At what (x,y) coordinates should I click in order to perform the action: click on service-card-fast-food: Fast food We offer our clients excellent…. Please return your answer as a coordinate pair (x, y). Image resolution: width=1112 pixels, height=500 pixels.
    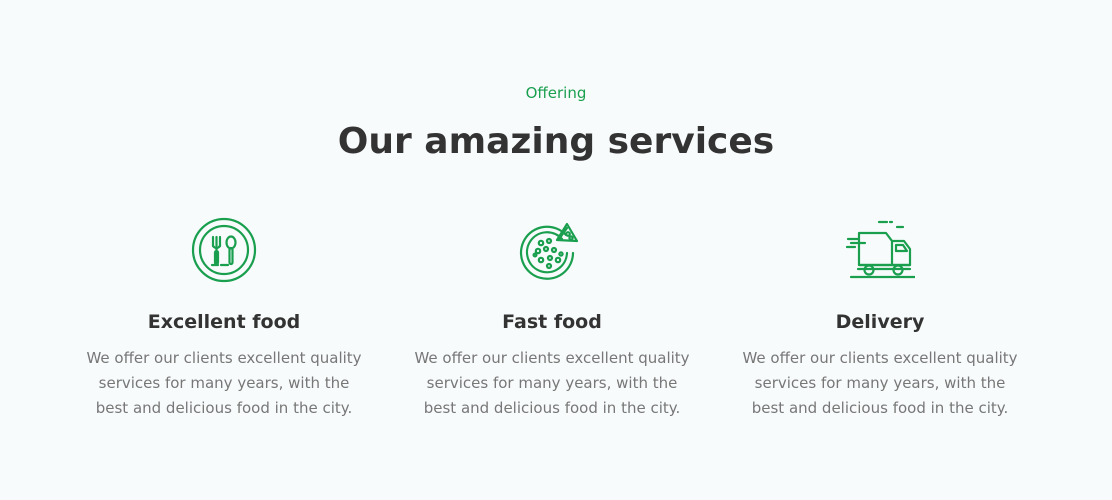
    Looking at the image, I should click on (552, 332).